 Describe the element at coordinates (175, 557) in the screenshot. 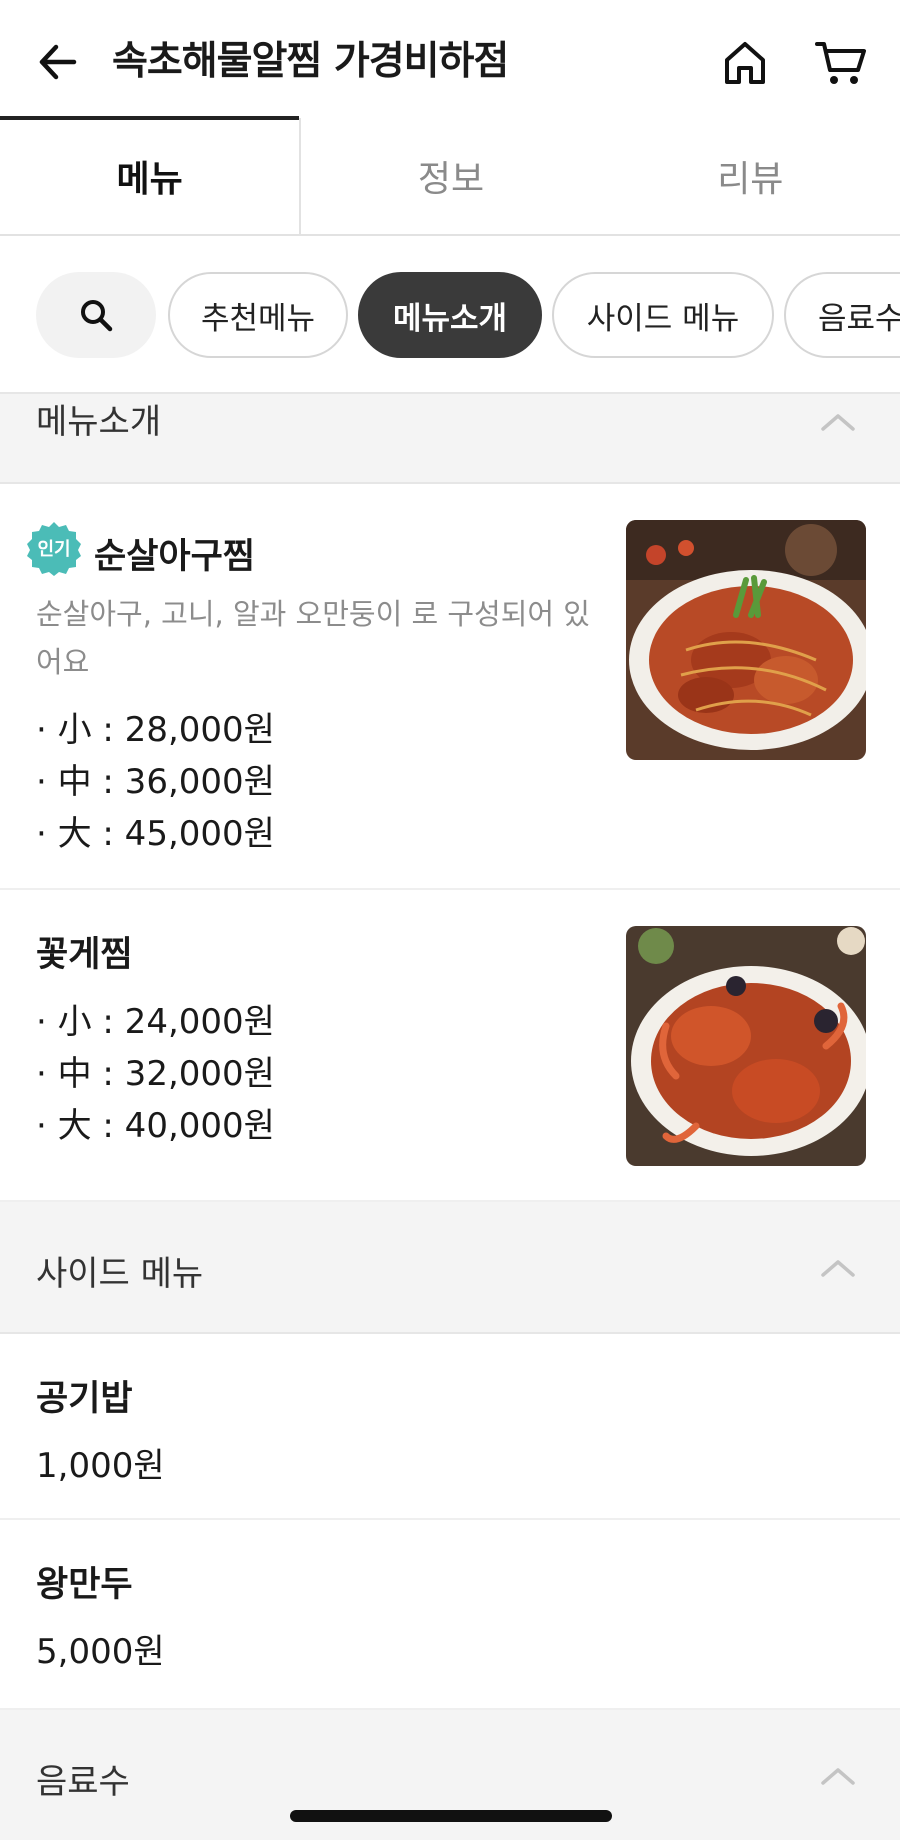

I see `item-name: 순살아구찜` at that location.